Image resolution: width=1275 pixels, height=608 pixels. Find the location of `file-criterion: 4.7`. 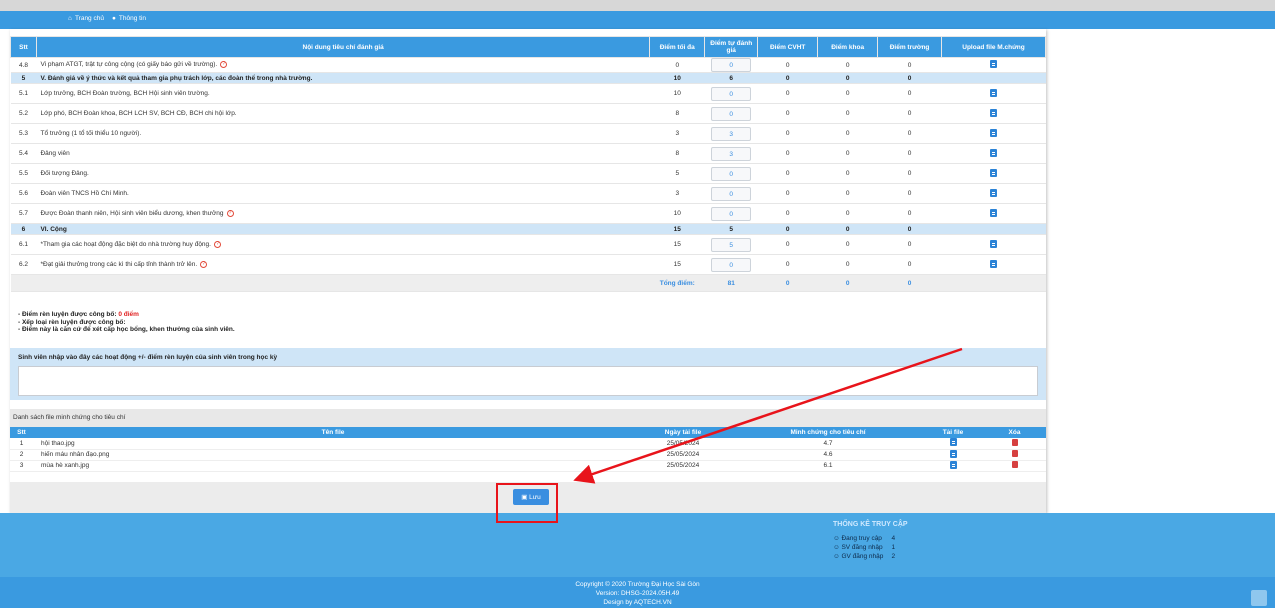

file-criterion: 4.7 is located at coordinates (828, 444).